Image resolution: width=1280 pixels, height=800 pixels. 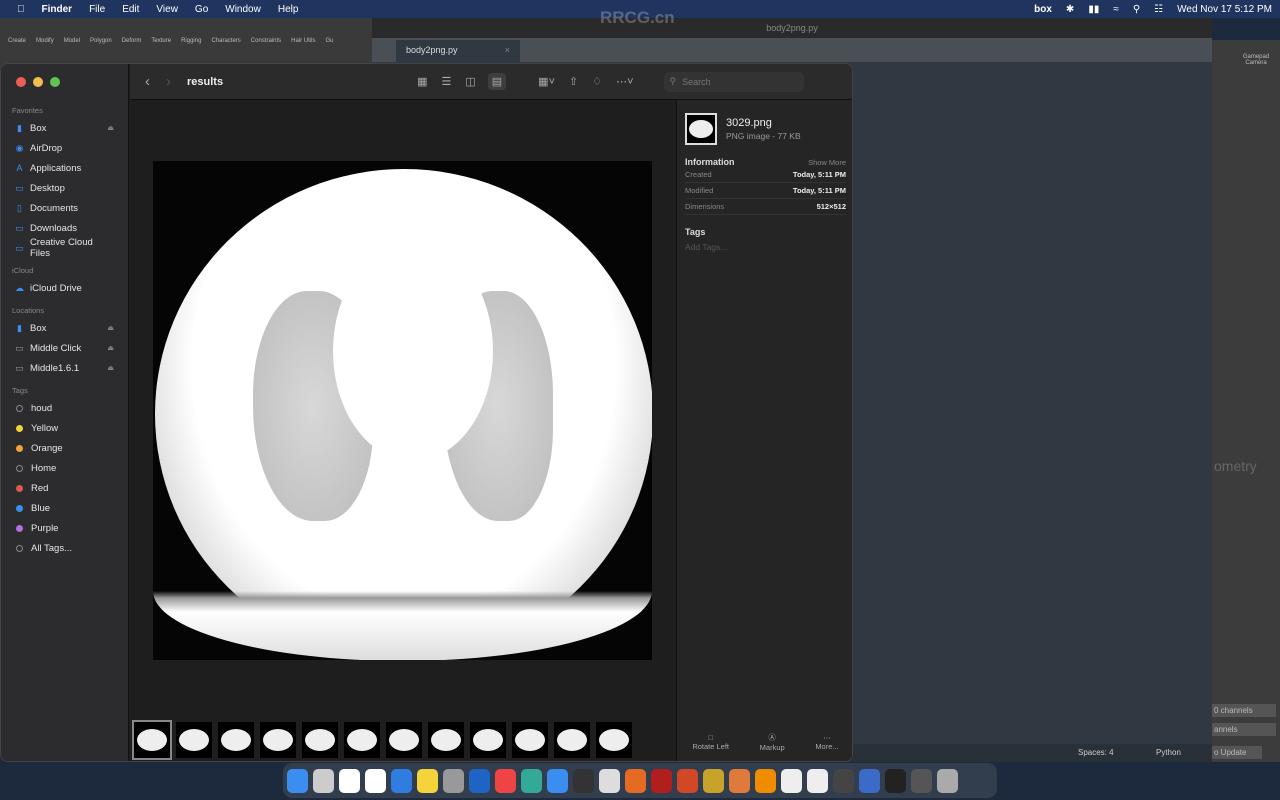 What do you see at coordinates (64, 468) in the screenshot?
I see `sidebar-tag: Home` at bounding box center [64, 468].